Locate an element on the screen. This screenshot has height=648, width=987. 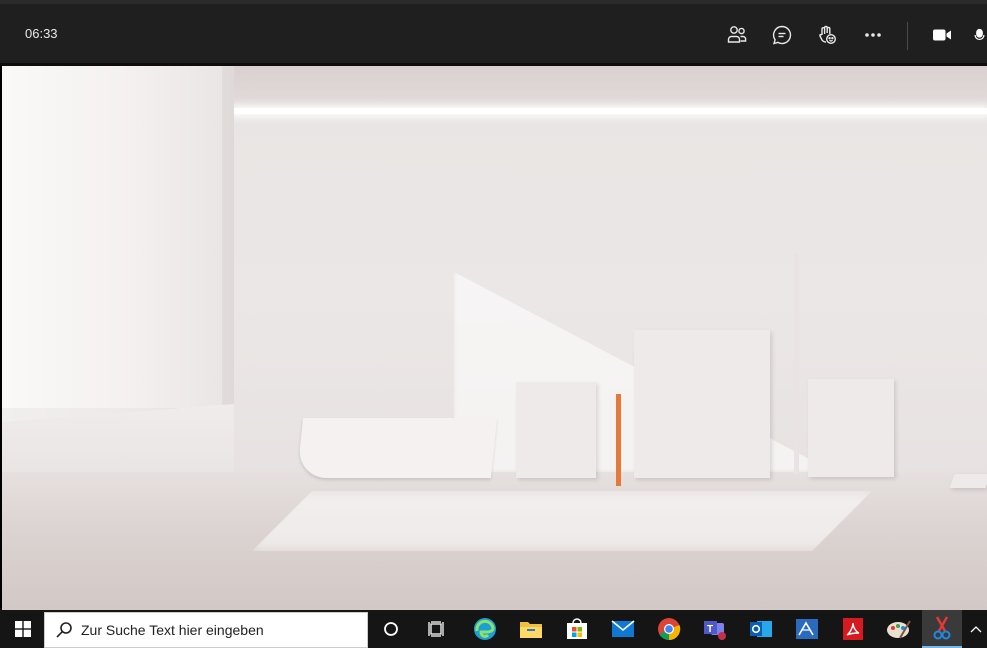
more-options-icon is located at coordinates (873, 35).